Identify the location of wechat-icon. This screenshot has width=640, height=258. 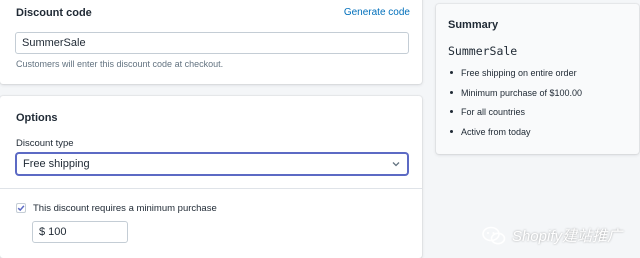
(494, 235).